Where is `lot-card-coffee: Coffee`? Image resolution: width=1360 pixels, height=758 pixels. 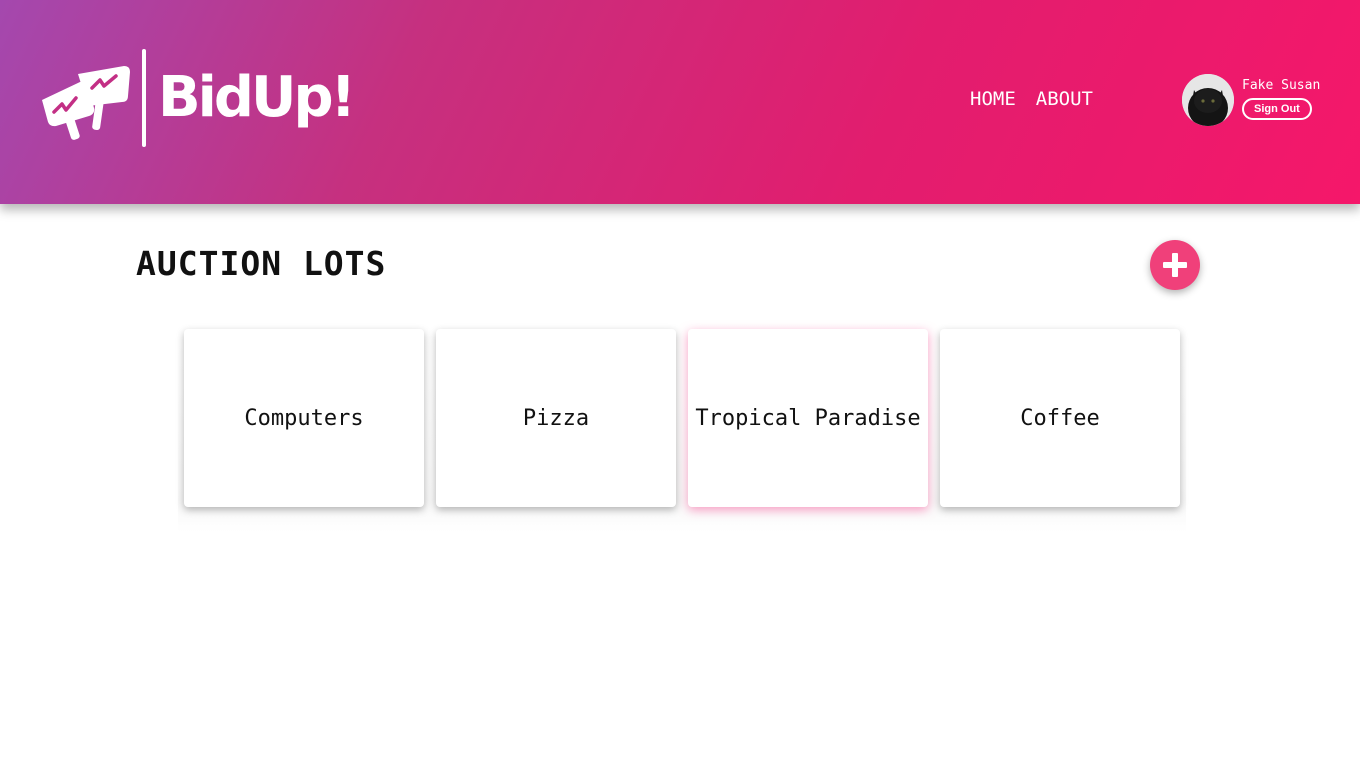
lot-card-coffee: Coffee is located at coordinates (1060, 418).